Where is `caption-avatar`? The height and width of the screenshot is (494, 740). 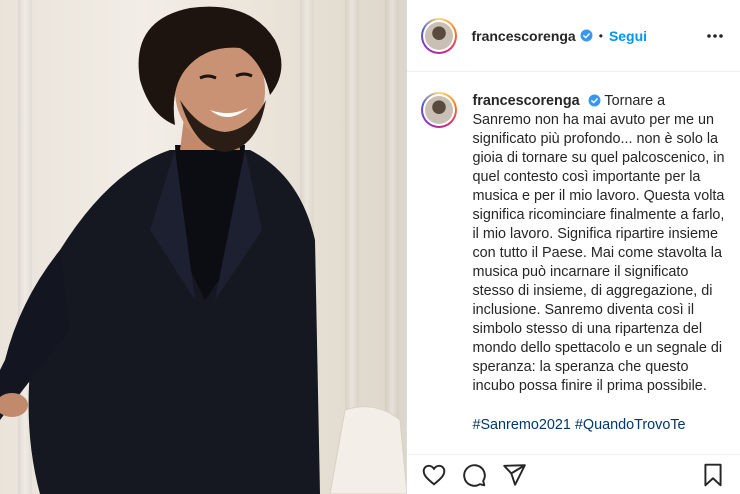
caption-avatar is located at coordinates (439, 110).